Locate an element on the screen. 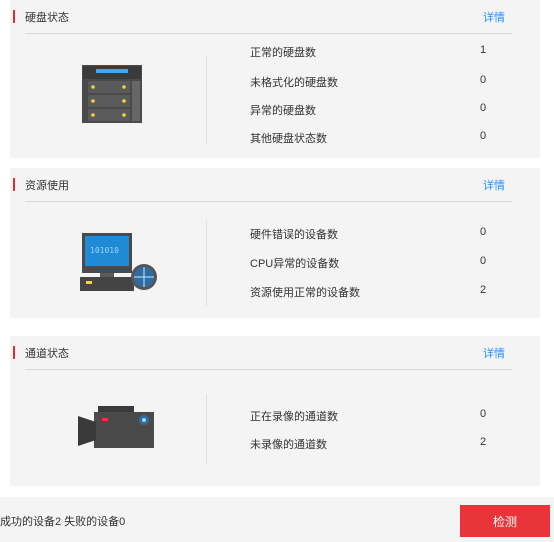 This screenshot has height=542, width=554. channel-status-header: 通道状态 详情 is located at coordinates (275, 353).